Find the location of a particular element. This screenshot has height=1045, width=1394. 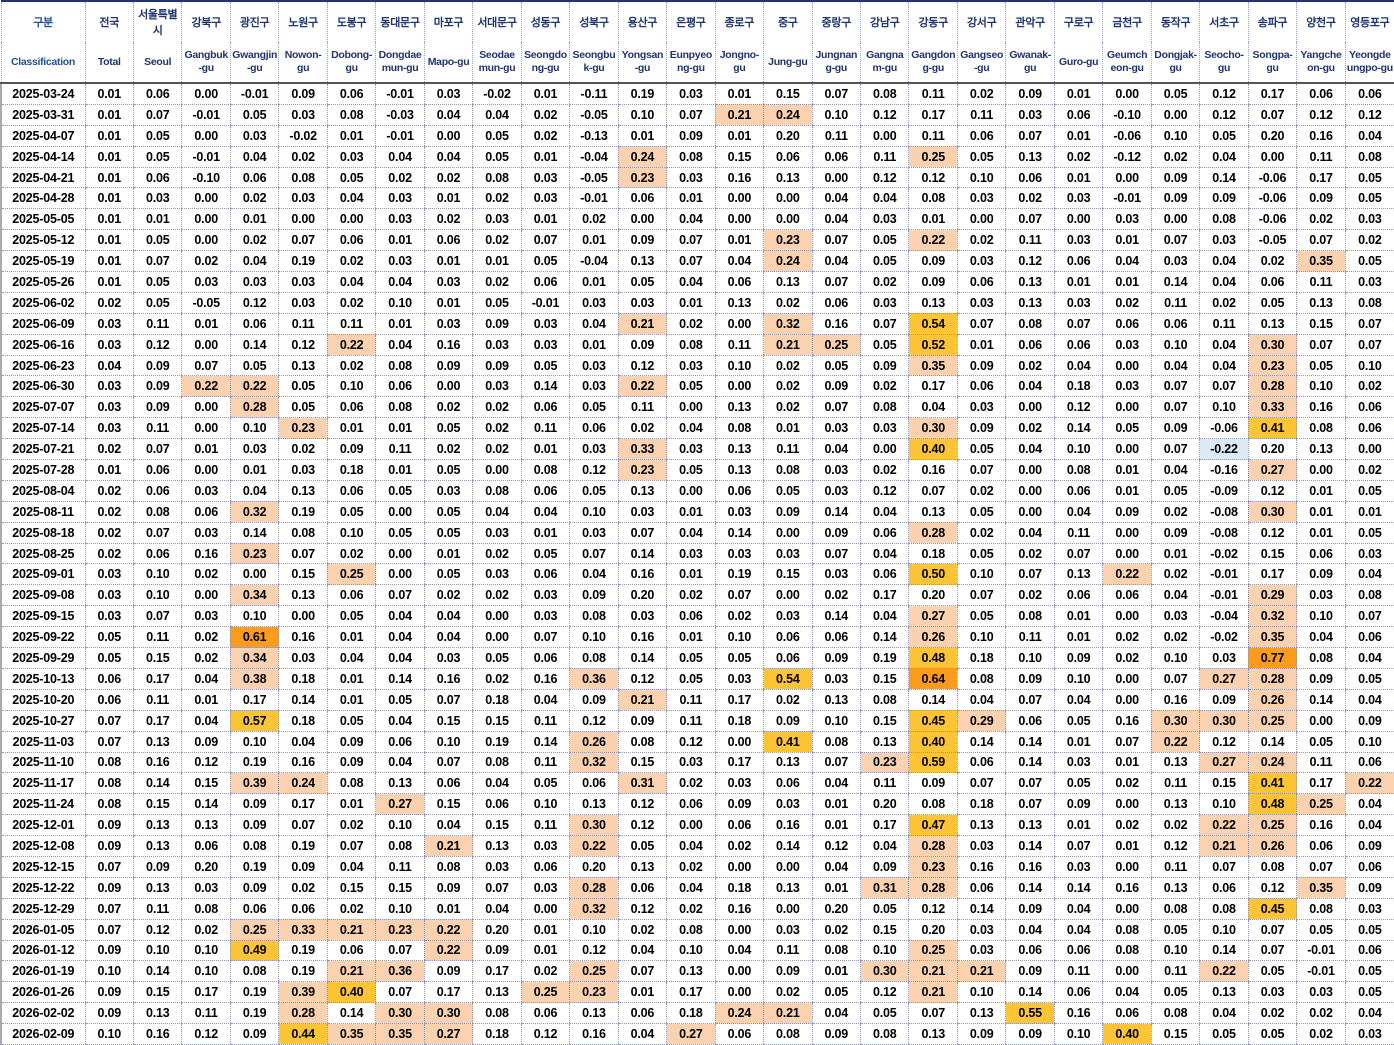

value-cell: 0.23 is located at coordinates (400, 930).